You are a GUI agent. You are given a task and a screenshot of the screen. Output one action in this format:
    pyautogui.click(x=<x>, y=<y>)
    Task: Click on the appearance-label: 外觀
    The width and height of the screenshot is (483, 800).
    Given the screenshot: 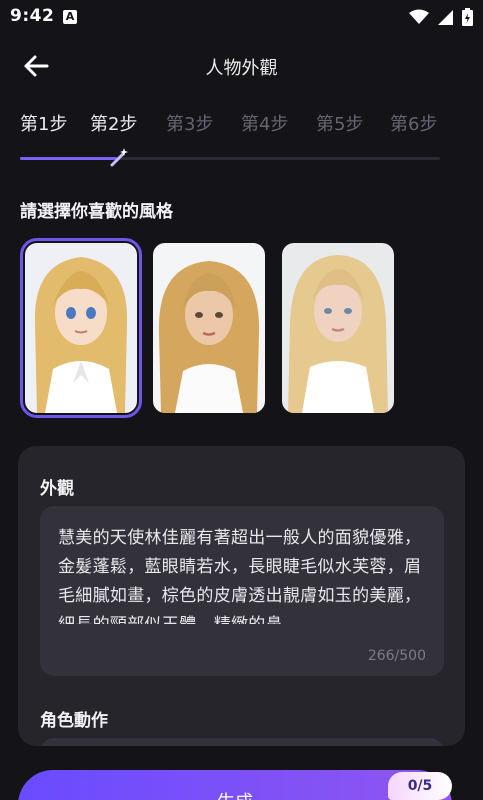 What is the action you would take?
    pyautogui.click(x=57, y=489)
    